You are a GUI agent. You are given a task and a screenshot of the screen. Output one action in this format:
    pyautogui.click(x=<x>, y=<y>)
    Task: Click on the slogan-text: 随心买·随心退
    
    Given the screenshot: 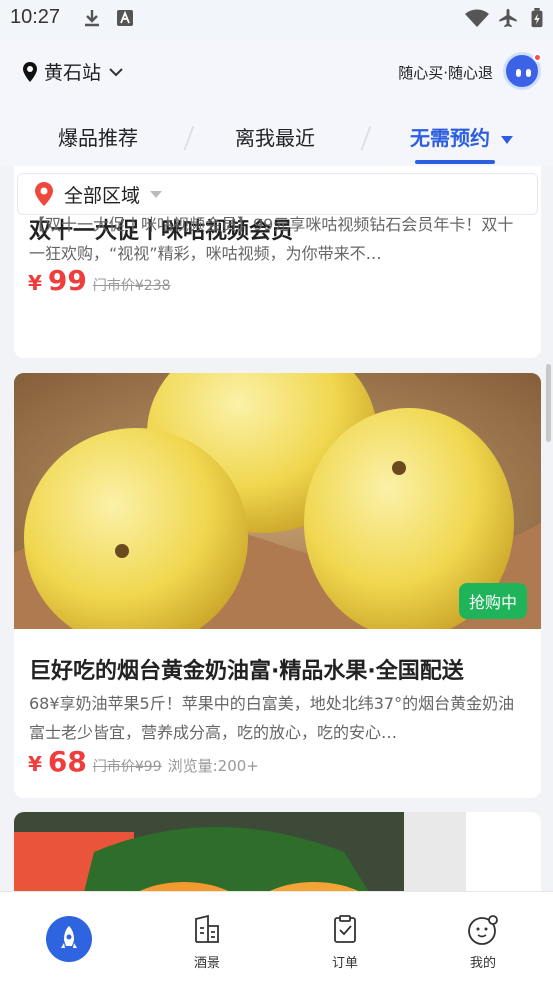 What is the action you would take?
    pyautogui.click(x=445, y=73)
    